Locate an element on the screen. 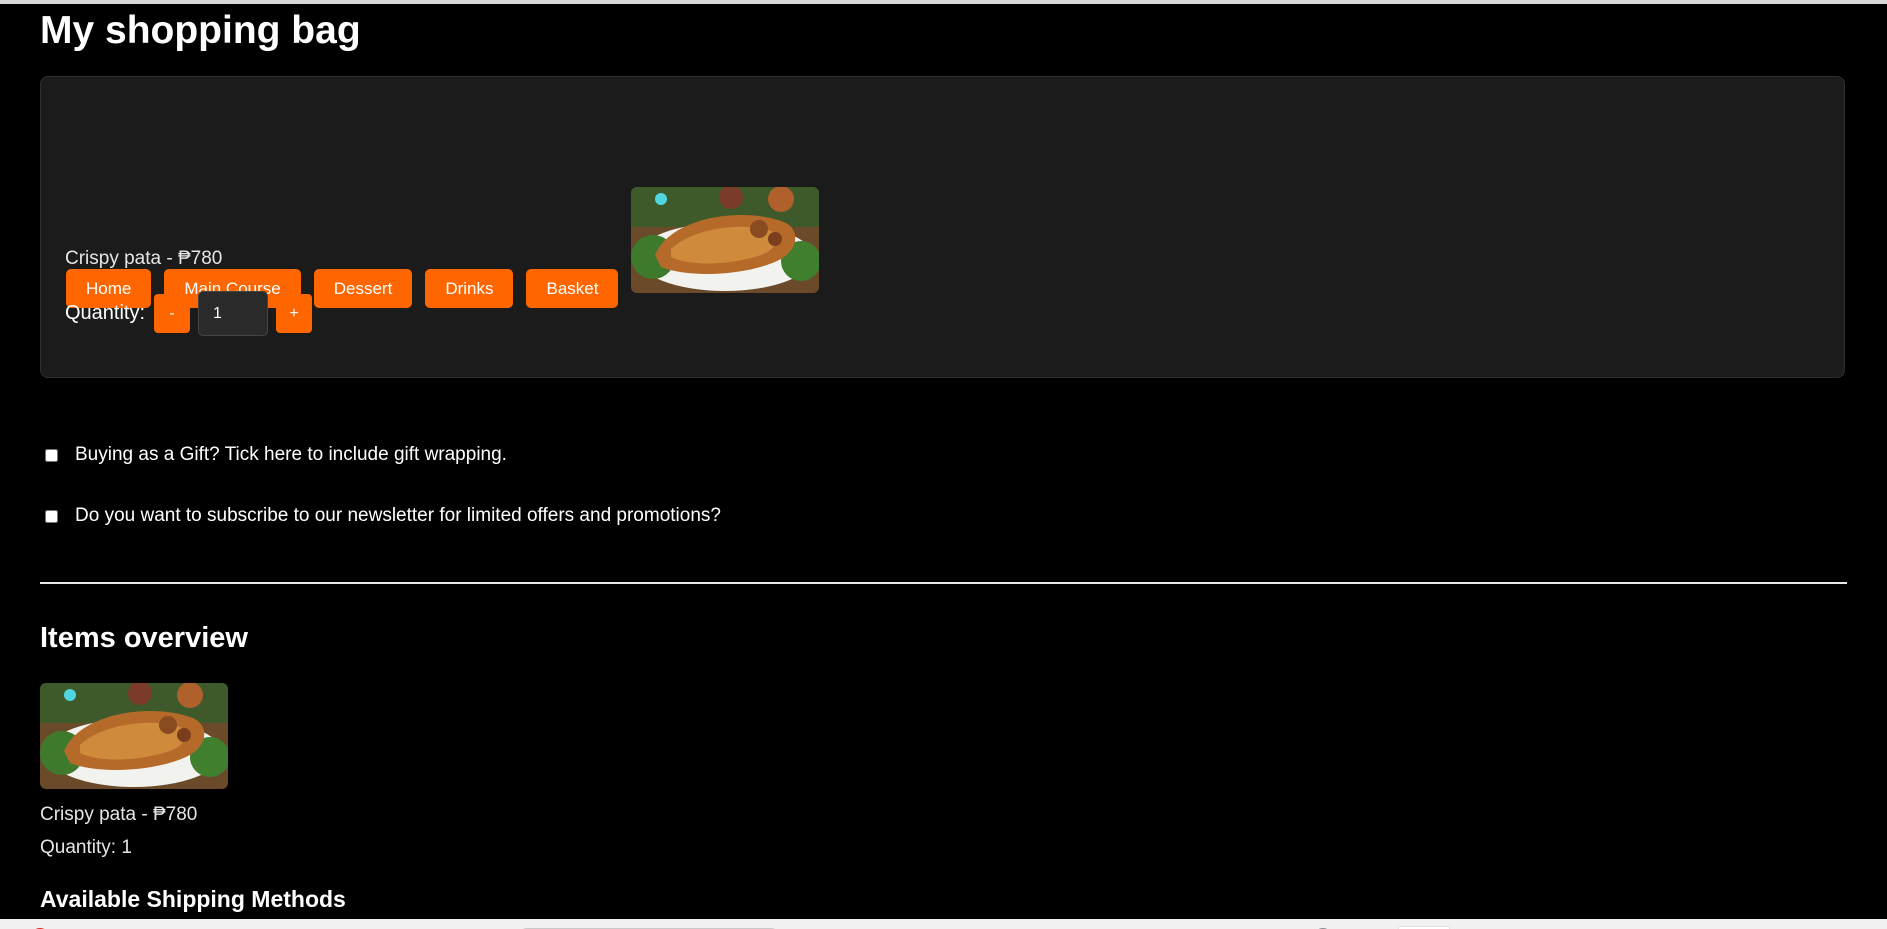 The image size is (1887, 929). decrement-quantity-button: - is located at coordinates (172, 313).